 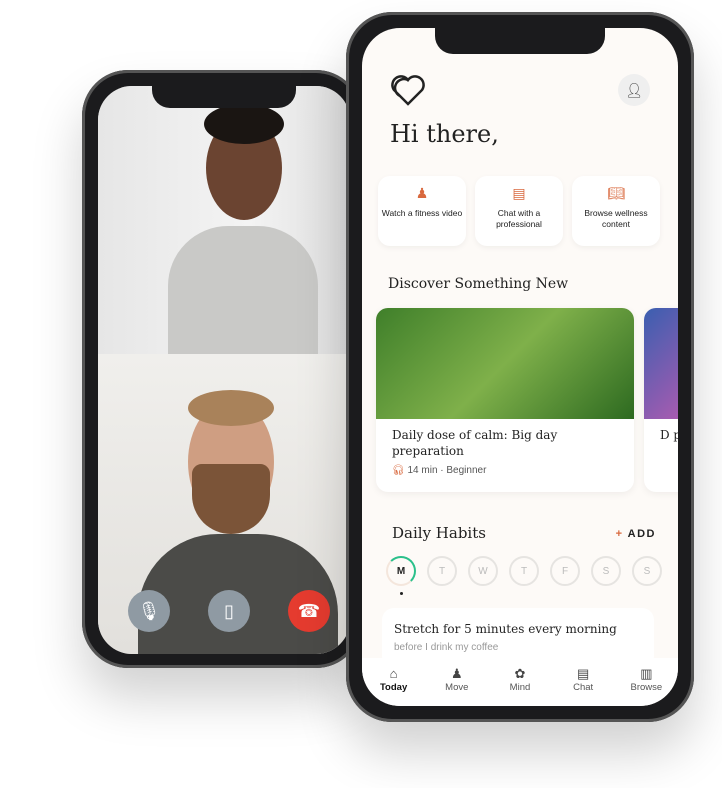 I want to click on nav-browse: ▥ Browse, so click(x=646, y=686).